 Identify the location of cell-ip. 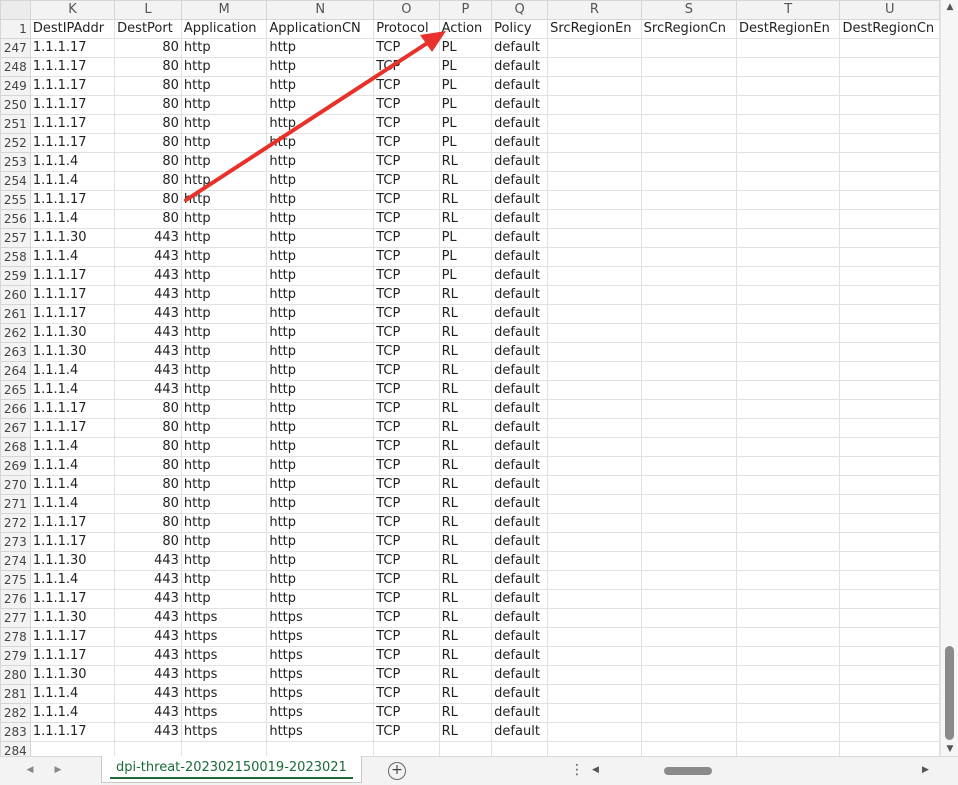
(72, 748).